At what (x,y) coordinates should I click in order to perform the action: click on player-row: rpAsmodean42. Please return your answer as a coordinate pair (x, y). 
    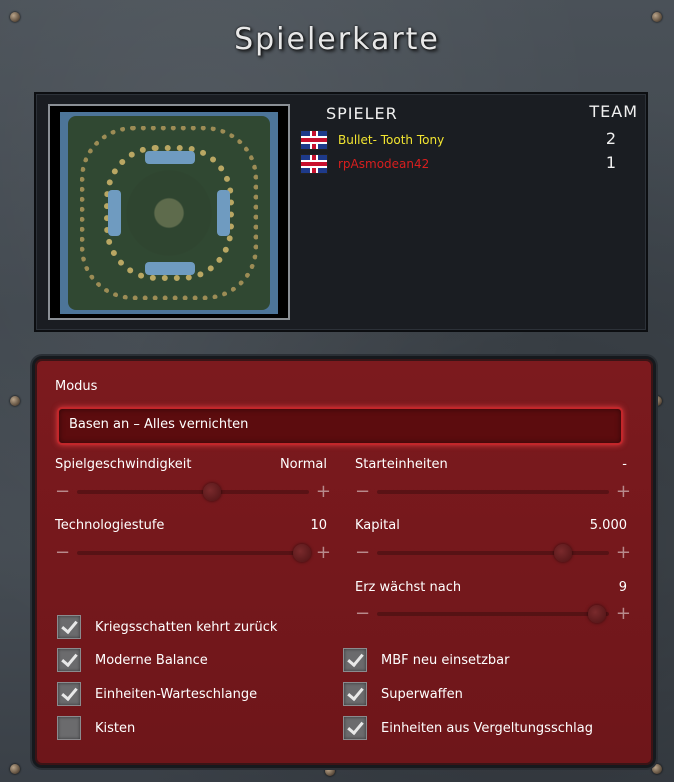
    Looking at the image, I should click on (364, 164).